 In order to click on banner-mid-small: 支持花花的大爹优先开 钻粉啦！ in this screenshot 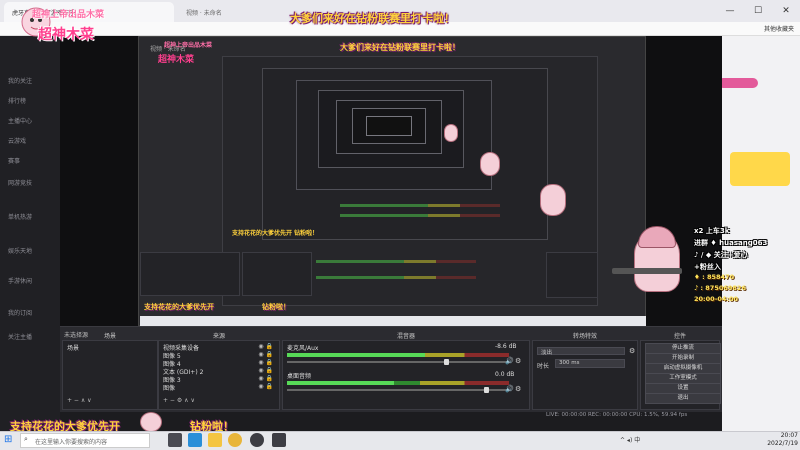, I will do `click(275, 233)`.